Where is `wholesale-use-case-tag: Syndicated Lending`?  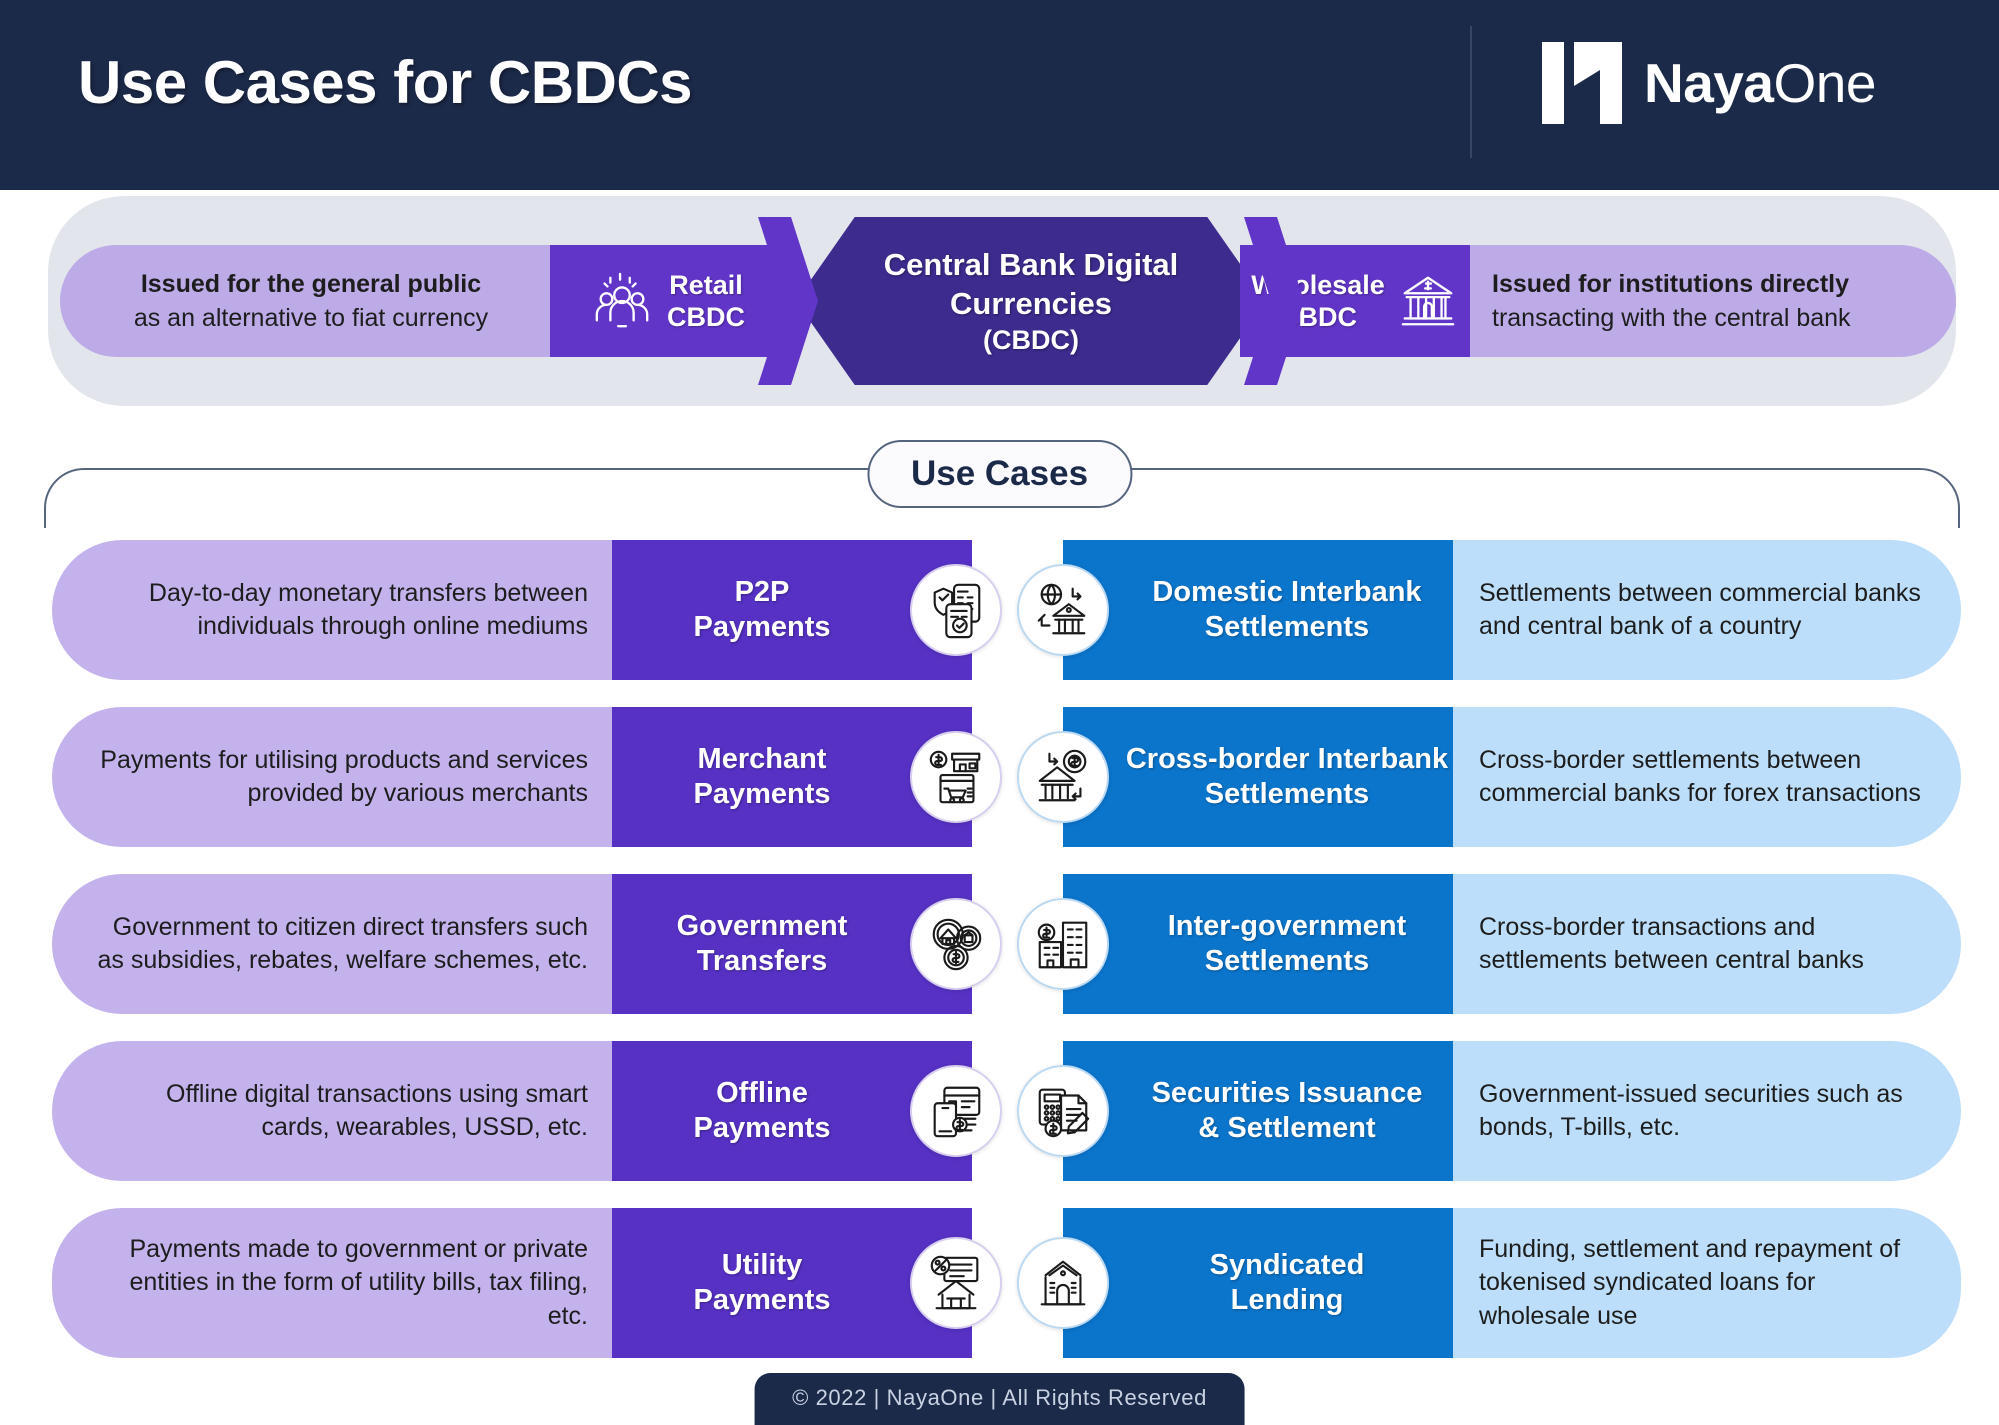 wholesale-use-case-tag: Syndicated Lending is located at coordinates (1258, 1283).